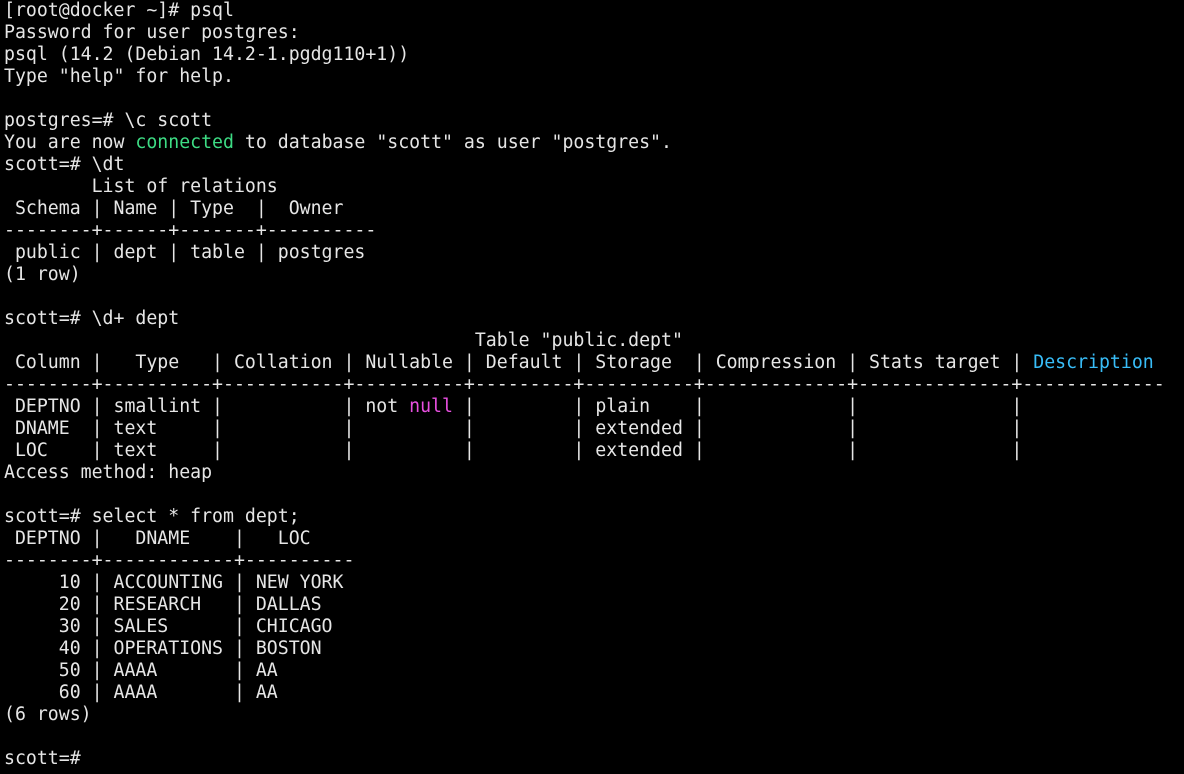 The height and width of the screenshot is (774, 1184). I want to click on terminal-text: Type "help" for help., so click(119, 76).